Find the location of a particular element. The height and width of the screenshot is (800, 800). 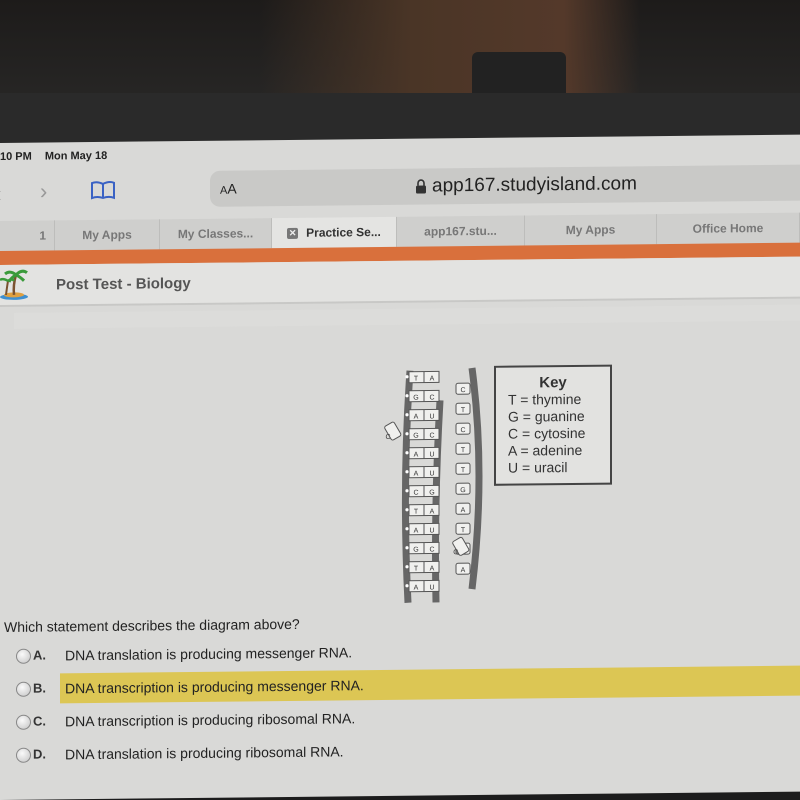

key-entry: T = thymine is located at coordinates (545, 399).